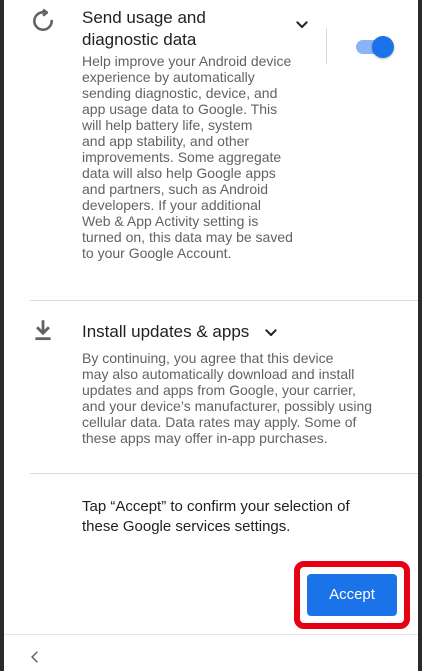 This screenshot has height=671, width=422. What do you see at coordinates (224, 473) in the screenshot?
I see `section-divider` at bounding box center [224, 473].